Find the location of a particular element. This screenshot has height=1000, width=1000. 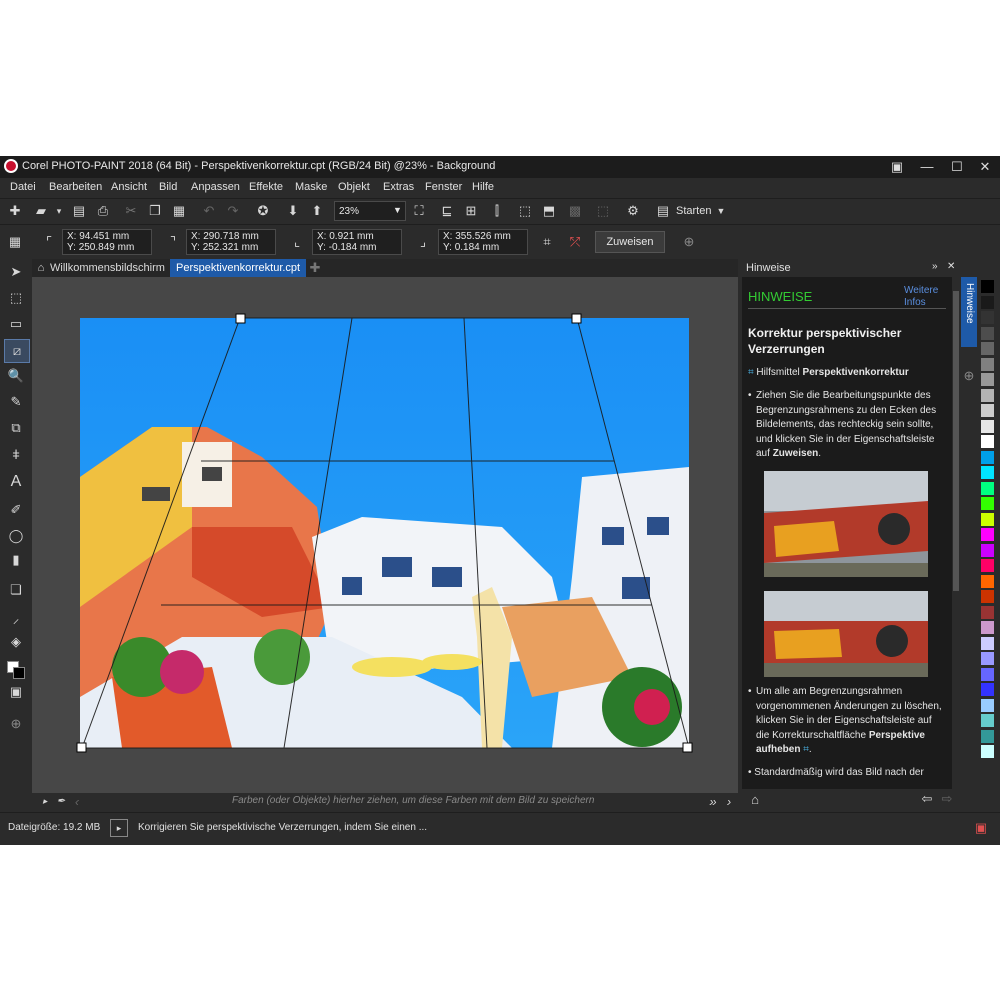

color-proofing-icon: ▣ is located at coordinates (981, 828).